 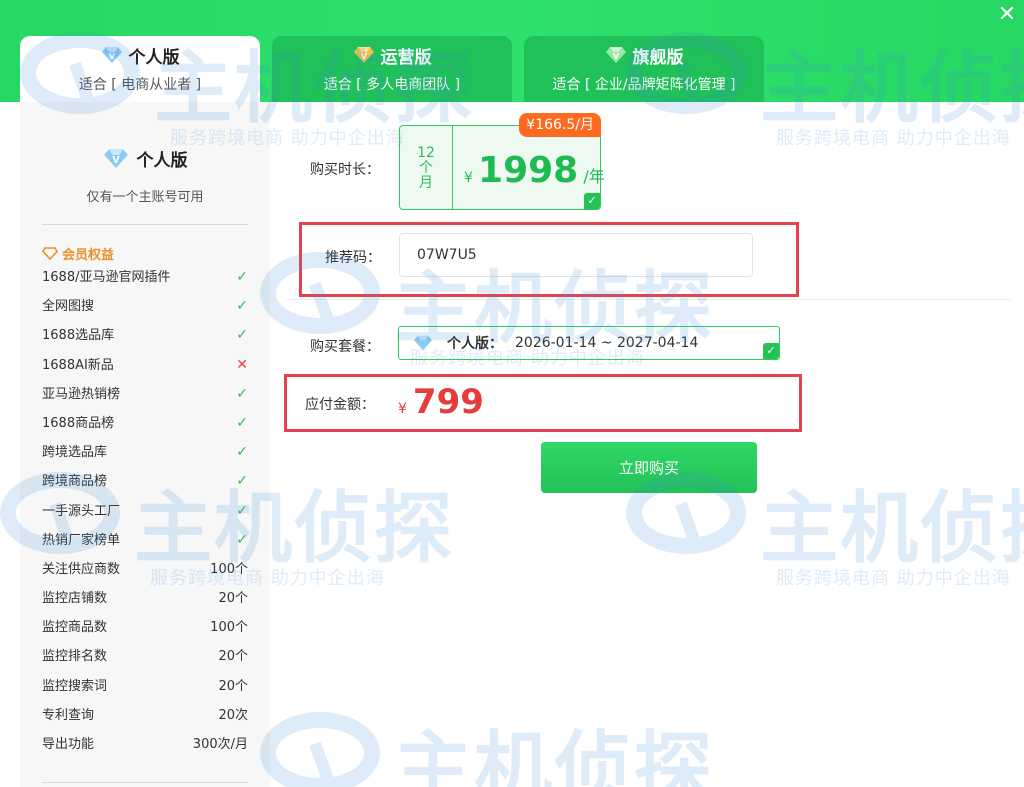 What do you see at coordinates (162, 160) in the screenshot?
I see `sidebar-title: 个人版` at bounding box center [162, 160].